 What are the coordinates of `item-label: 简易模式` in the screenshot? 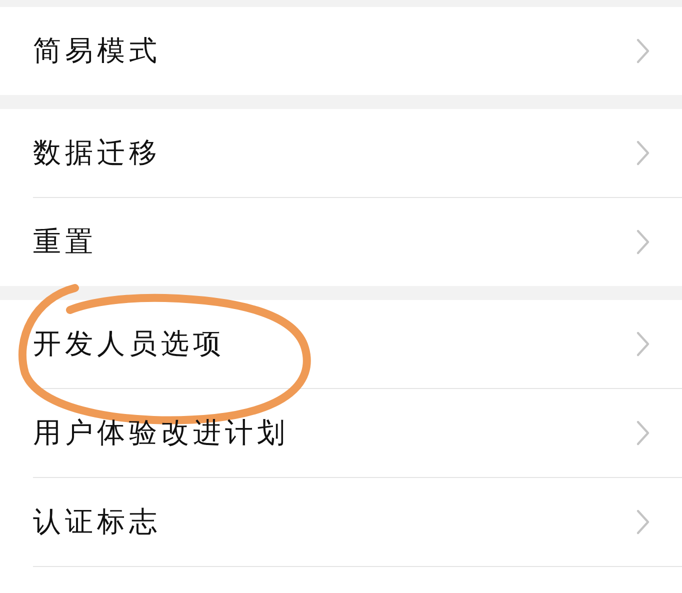 It's located at (97, 51).